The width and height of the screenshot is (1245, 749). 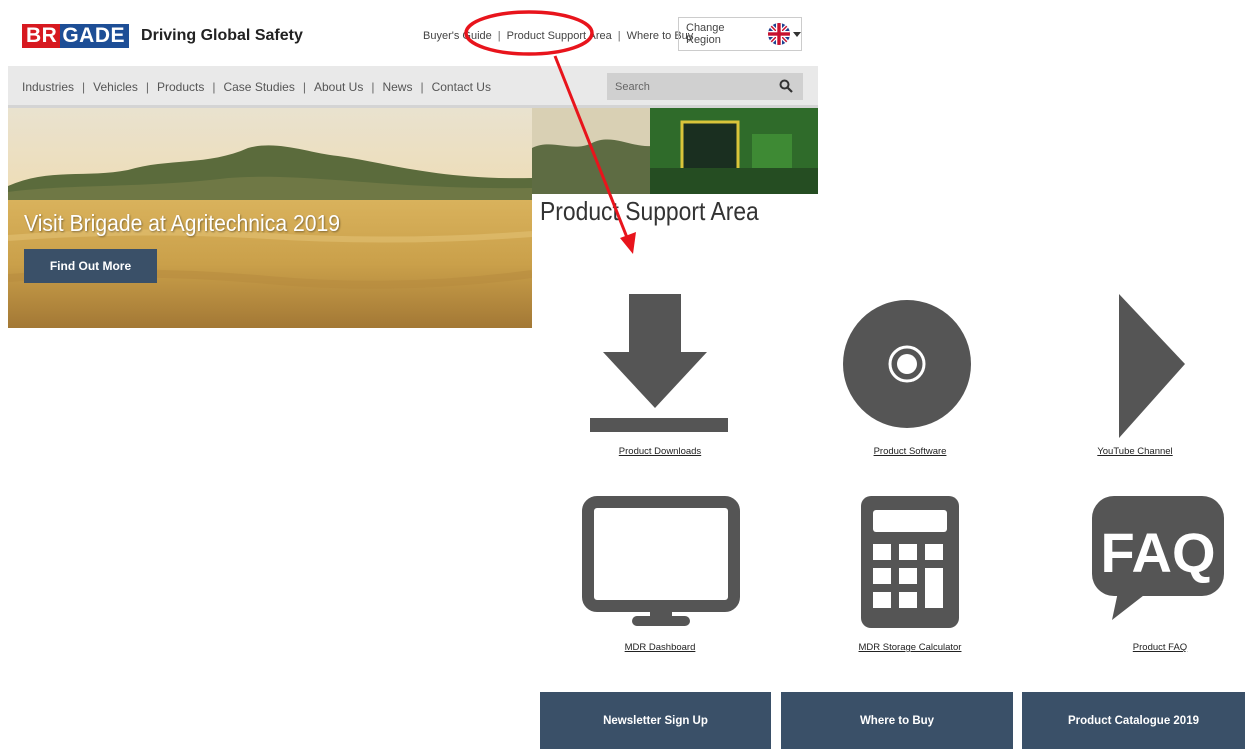 I want to click on product-software-tile: Product Software, so click(x=910, y=374).